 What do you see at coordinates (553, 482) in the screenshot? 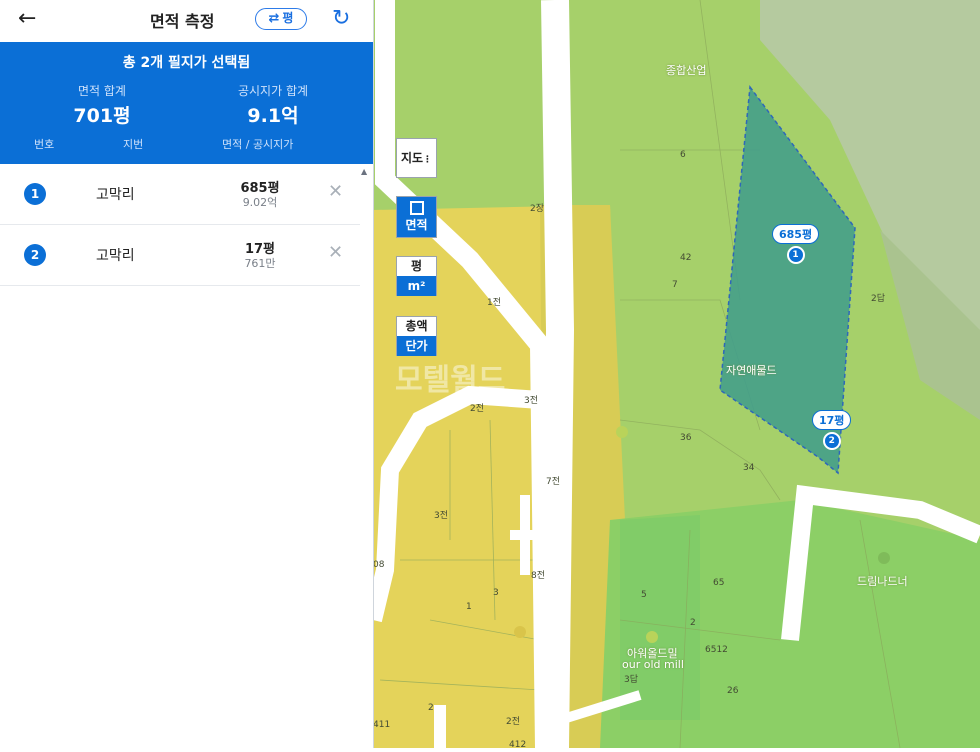
I see `lot-number: 7전` at bounding box center [553, 482].